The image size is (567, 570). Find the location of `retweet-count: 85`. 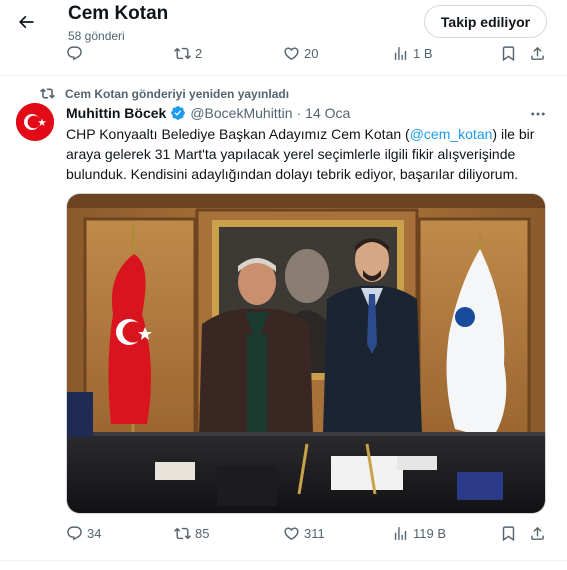

retweet-count: 85 is located at coordinates (202, 533).